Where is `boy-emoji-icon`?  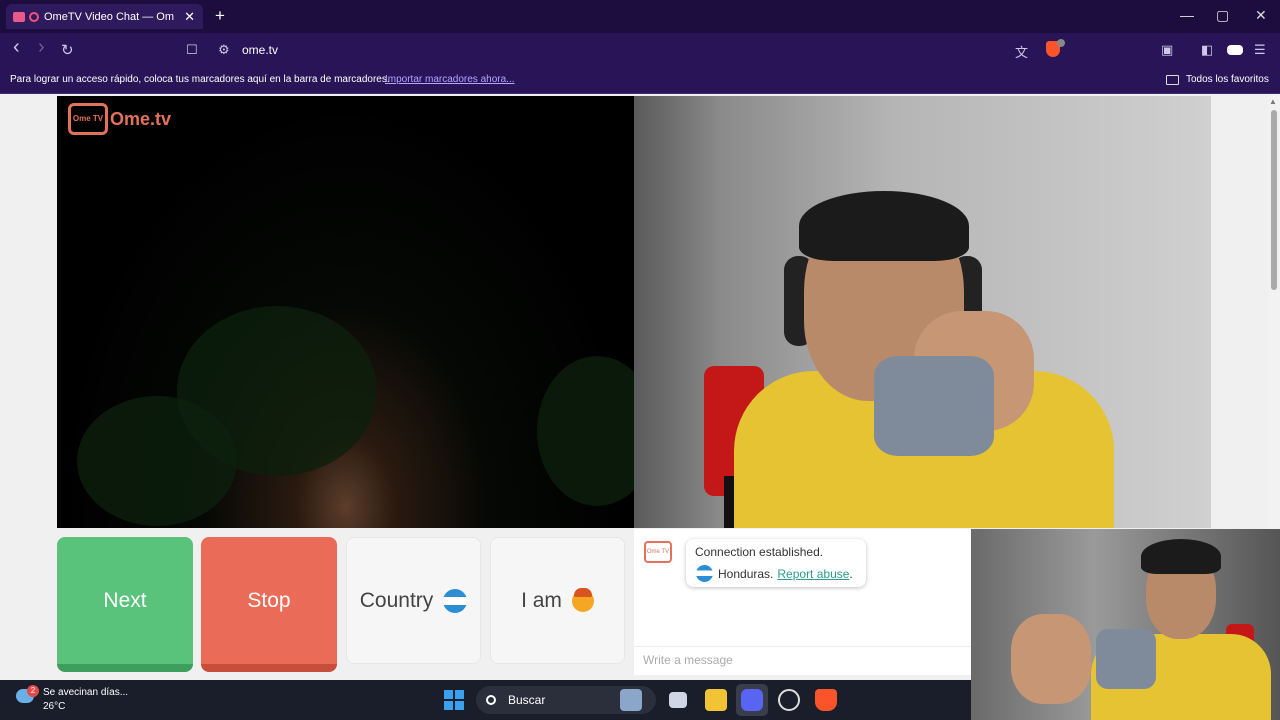
boy-emoji-icon is located at coordinates (582, 599).